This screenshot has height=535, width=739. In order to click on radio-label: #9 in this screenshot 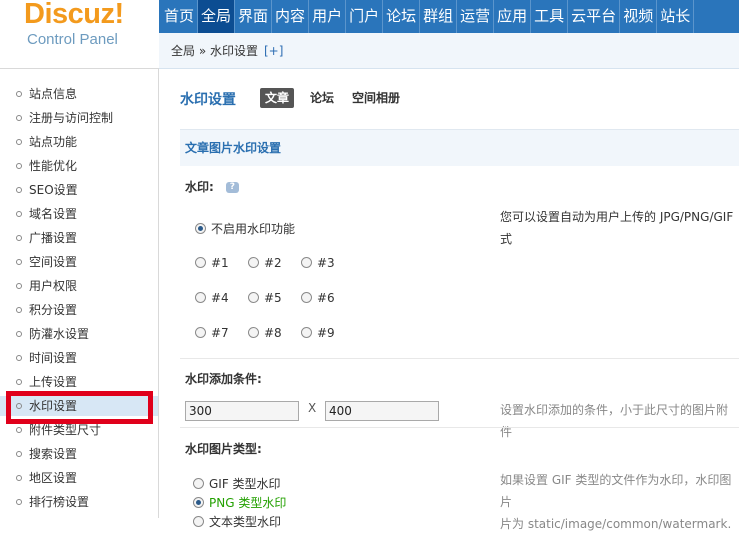, I will do `click(326, 333)`.